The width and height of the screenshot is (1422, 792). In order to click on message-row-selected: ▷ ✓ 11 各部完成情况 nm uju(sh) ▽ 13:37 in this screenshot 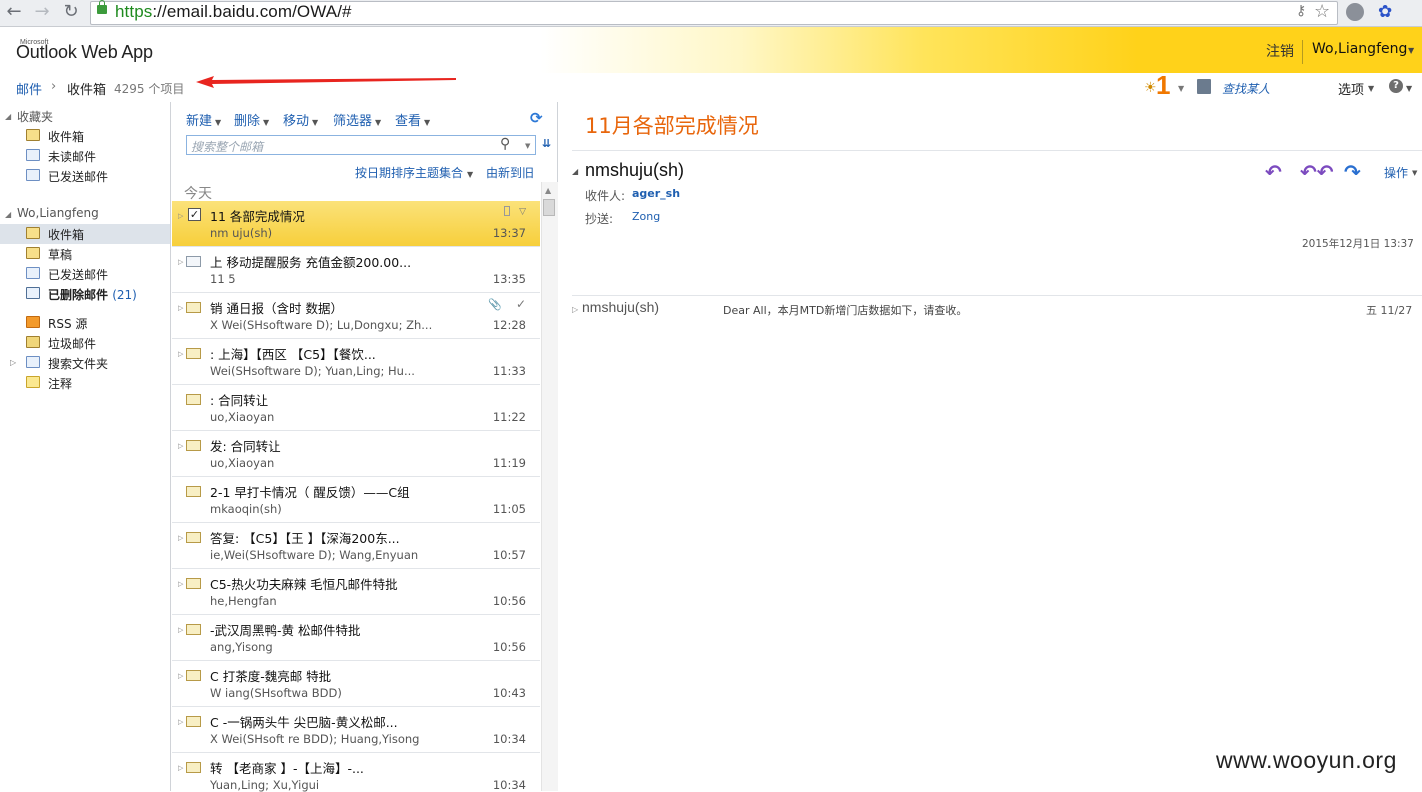, I will do `click(356, 224)`.